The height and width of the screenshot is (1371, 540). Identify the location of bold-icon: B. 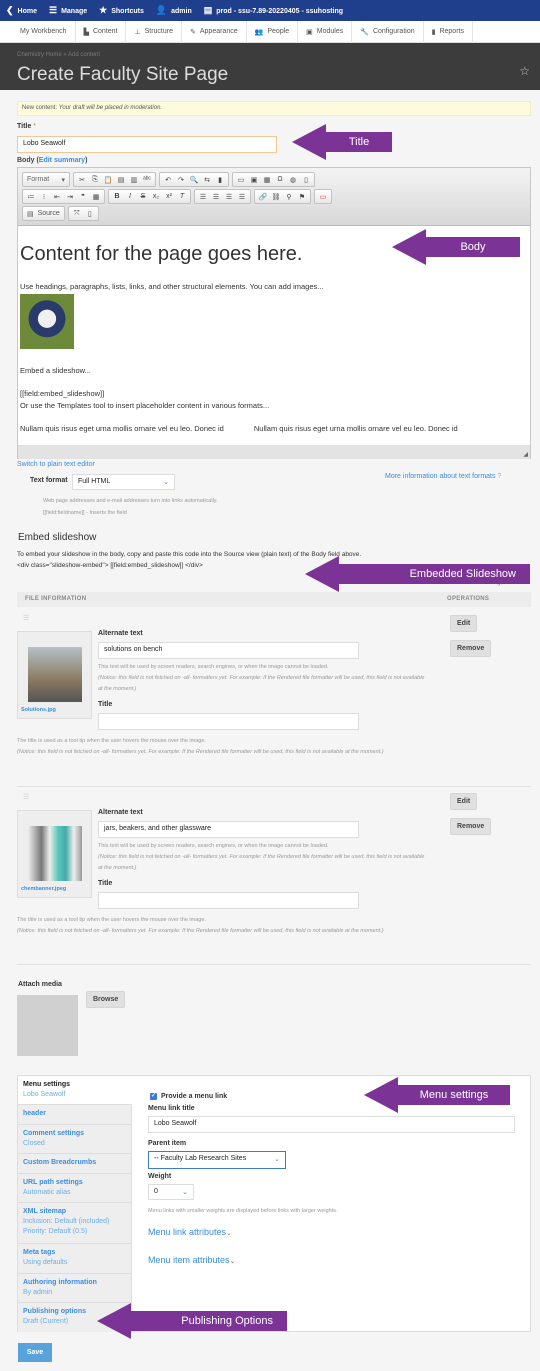
(117, 196).